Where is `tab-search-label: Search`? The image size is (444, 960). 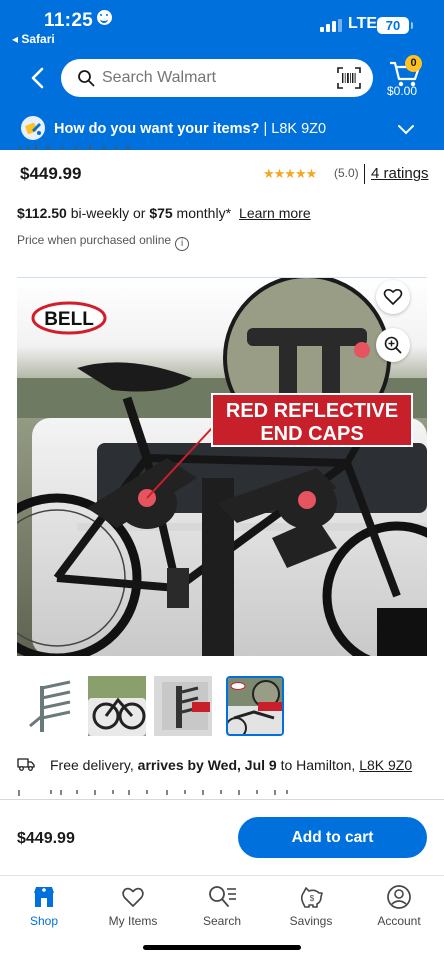
tab-search-label: Search is located at coordinates (222, 921).